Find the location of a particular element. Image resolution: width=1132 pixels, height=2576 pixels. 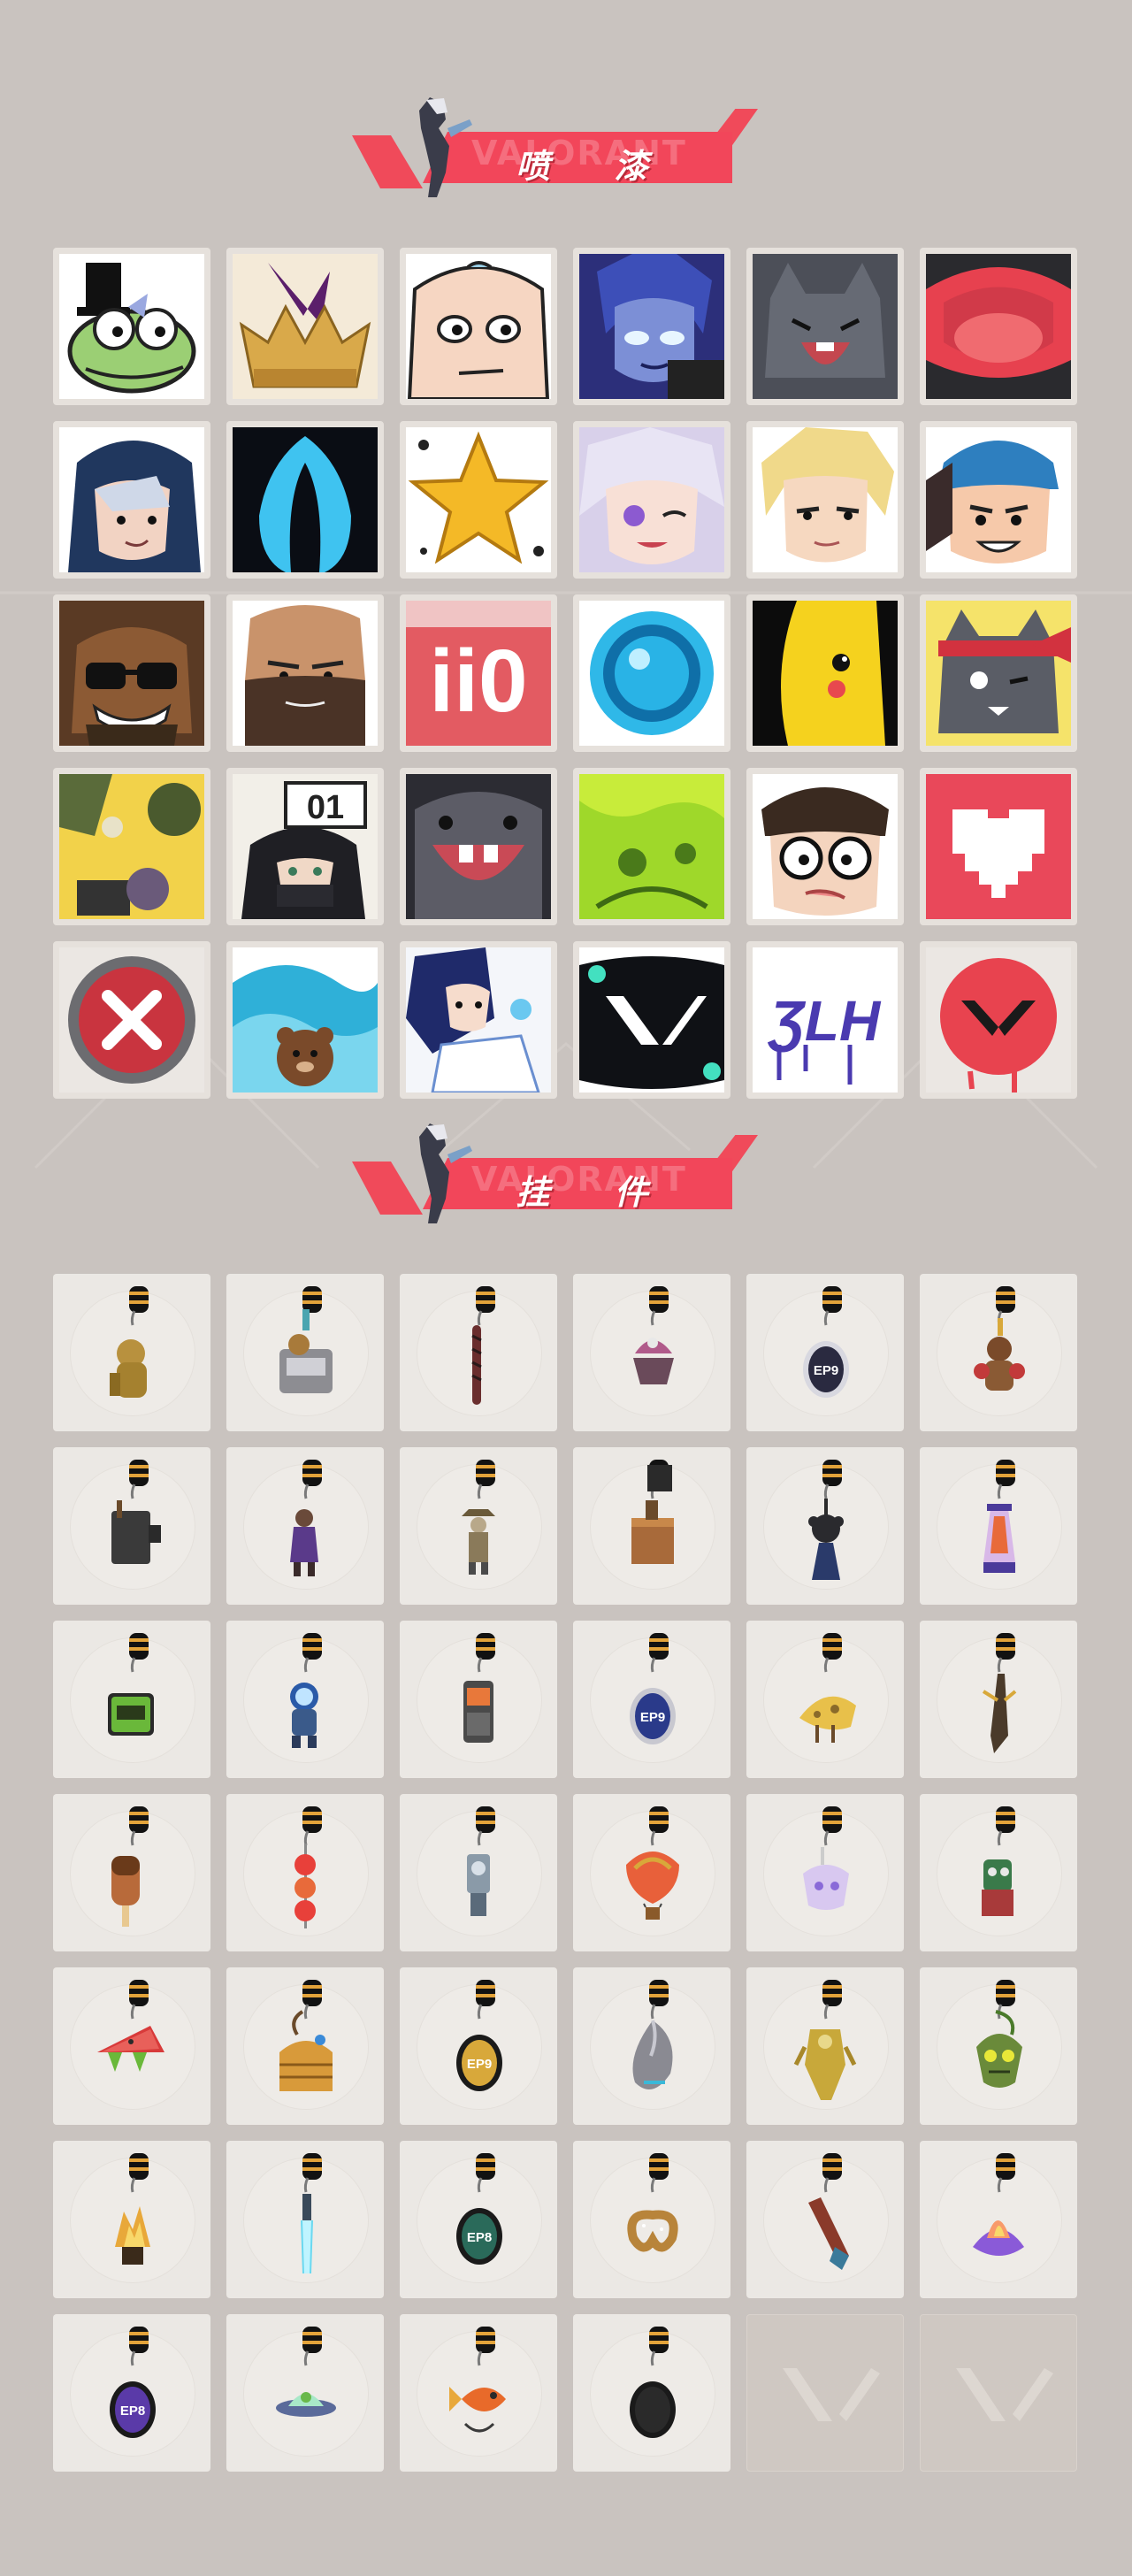

spray-tile: 01 is located at coordinates (305, 846).